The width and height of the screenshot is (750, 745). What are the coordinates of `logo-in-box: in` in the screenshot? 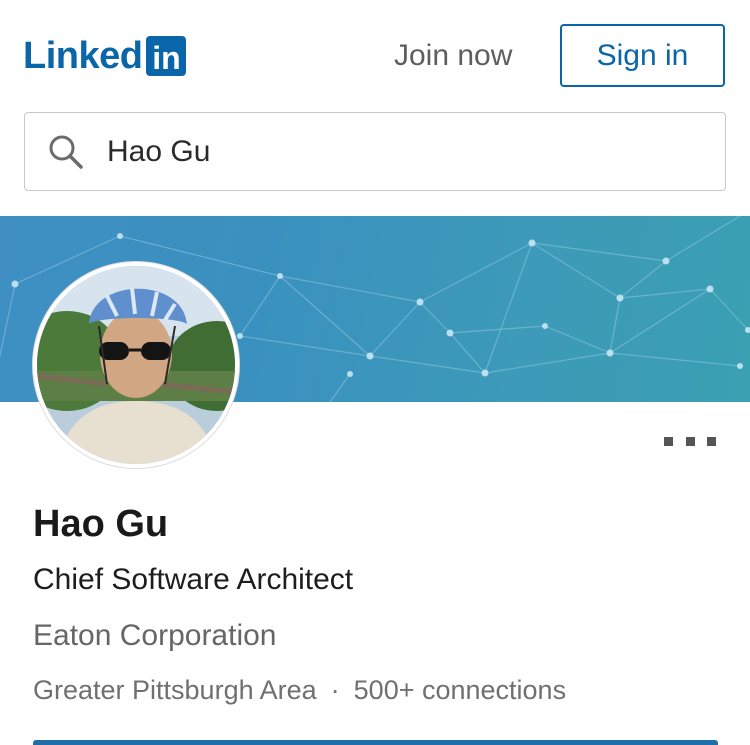 It's located at (166, 56).